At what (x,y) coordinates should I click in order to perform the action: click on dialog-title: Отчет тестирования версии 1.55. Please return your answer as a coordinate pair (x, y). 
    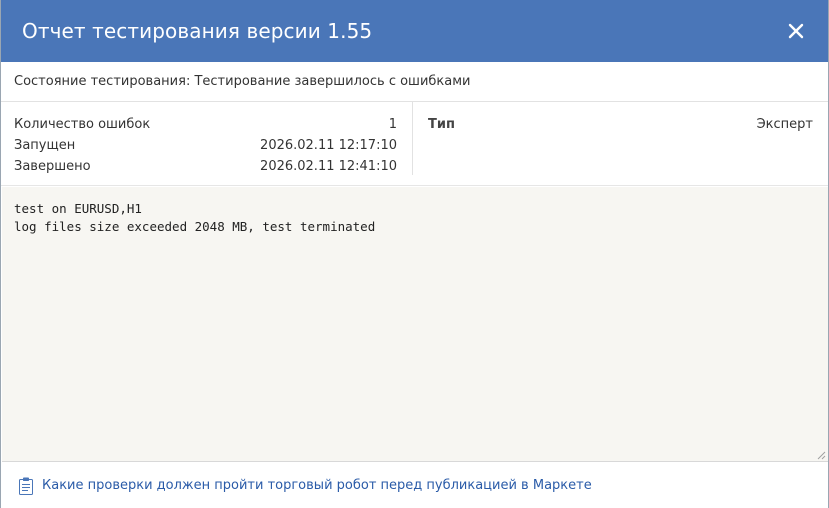
    Looking at the image, I should click on (197, 31).